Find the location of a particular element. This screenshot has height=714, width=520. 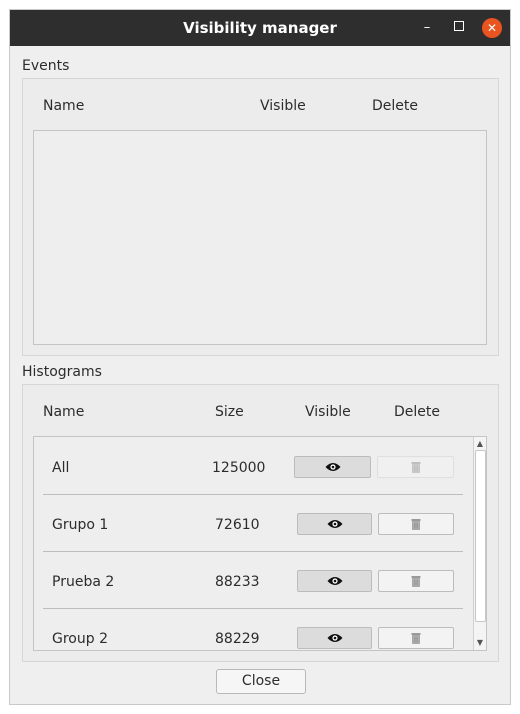

histogram-name: All is located at coordinates (61, 468).